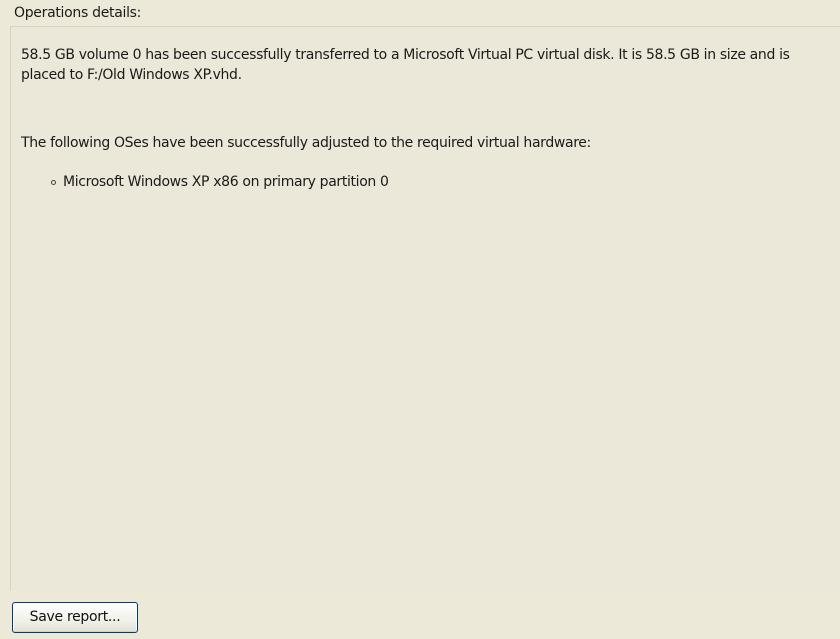  Describe the element at coordinates (78, 13) in the screenshot. I see `operations-details-label: Operations details:` at that location.